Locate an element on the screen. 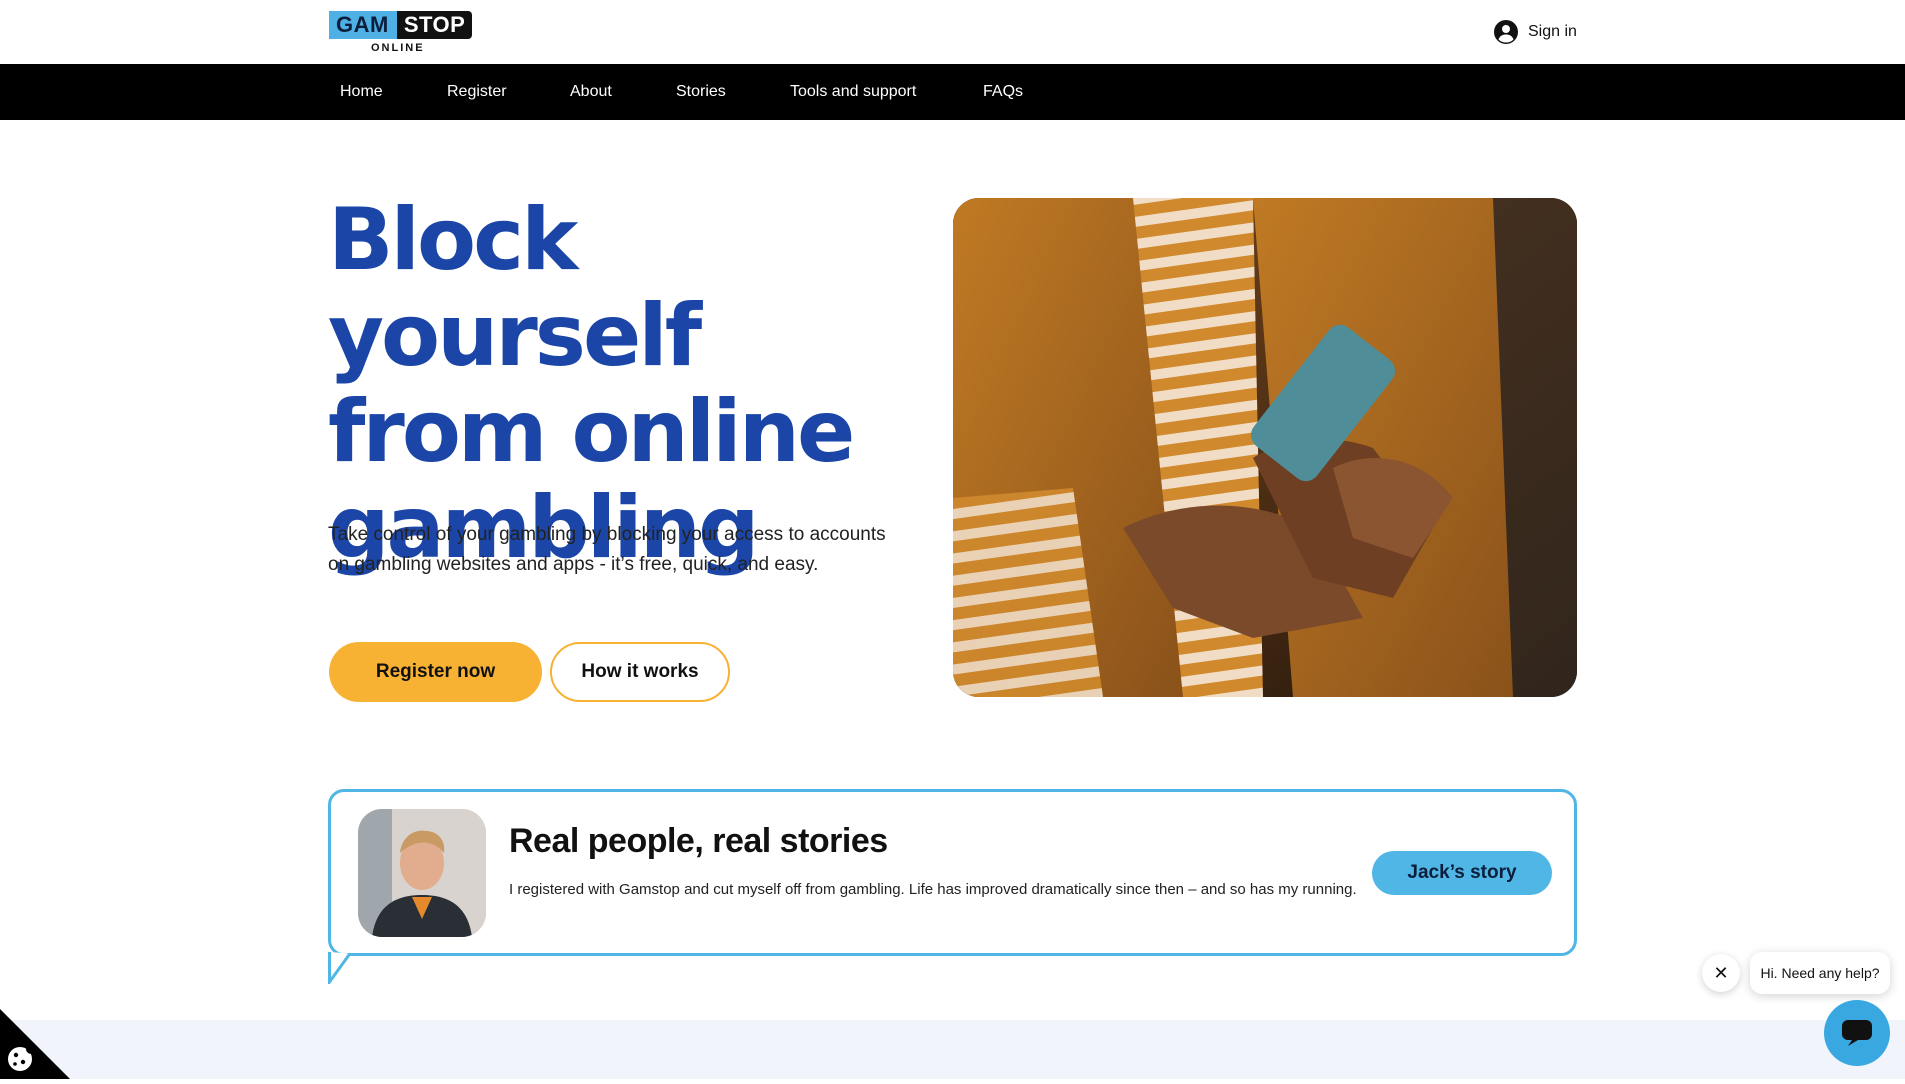 The height and width of the screenshot is (1084, 1905). speech-bubble-tail is located at coordinates (340, 968).